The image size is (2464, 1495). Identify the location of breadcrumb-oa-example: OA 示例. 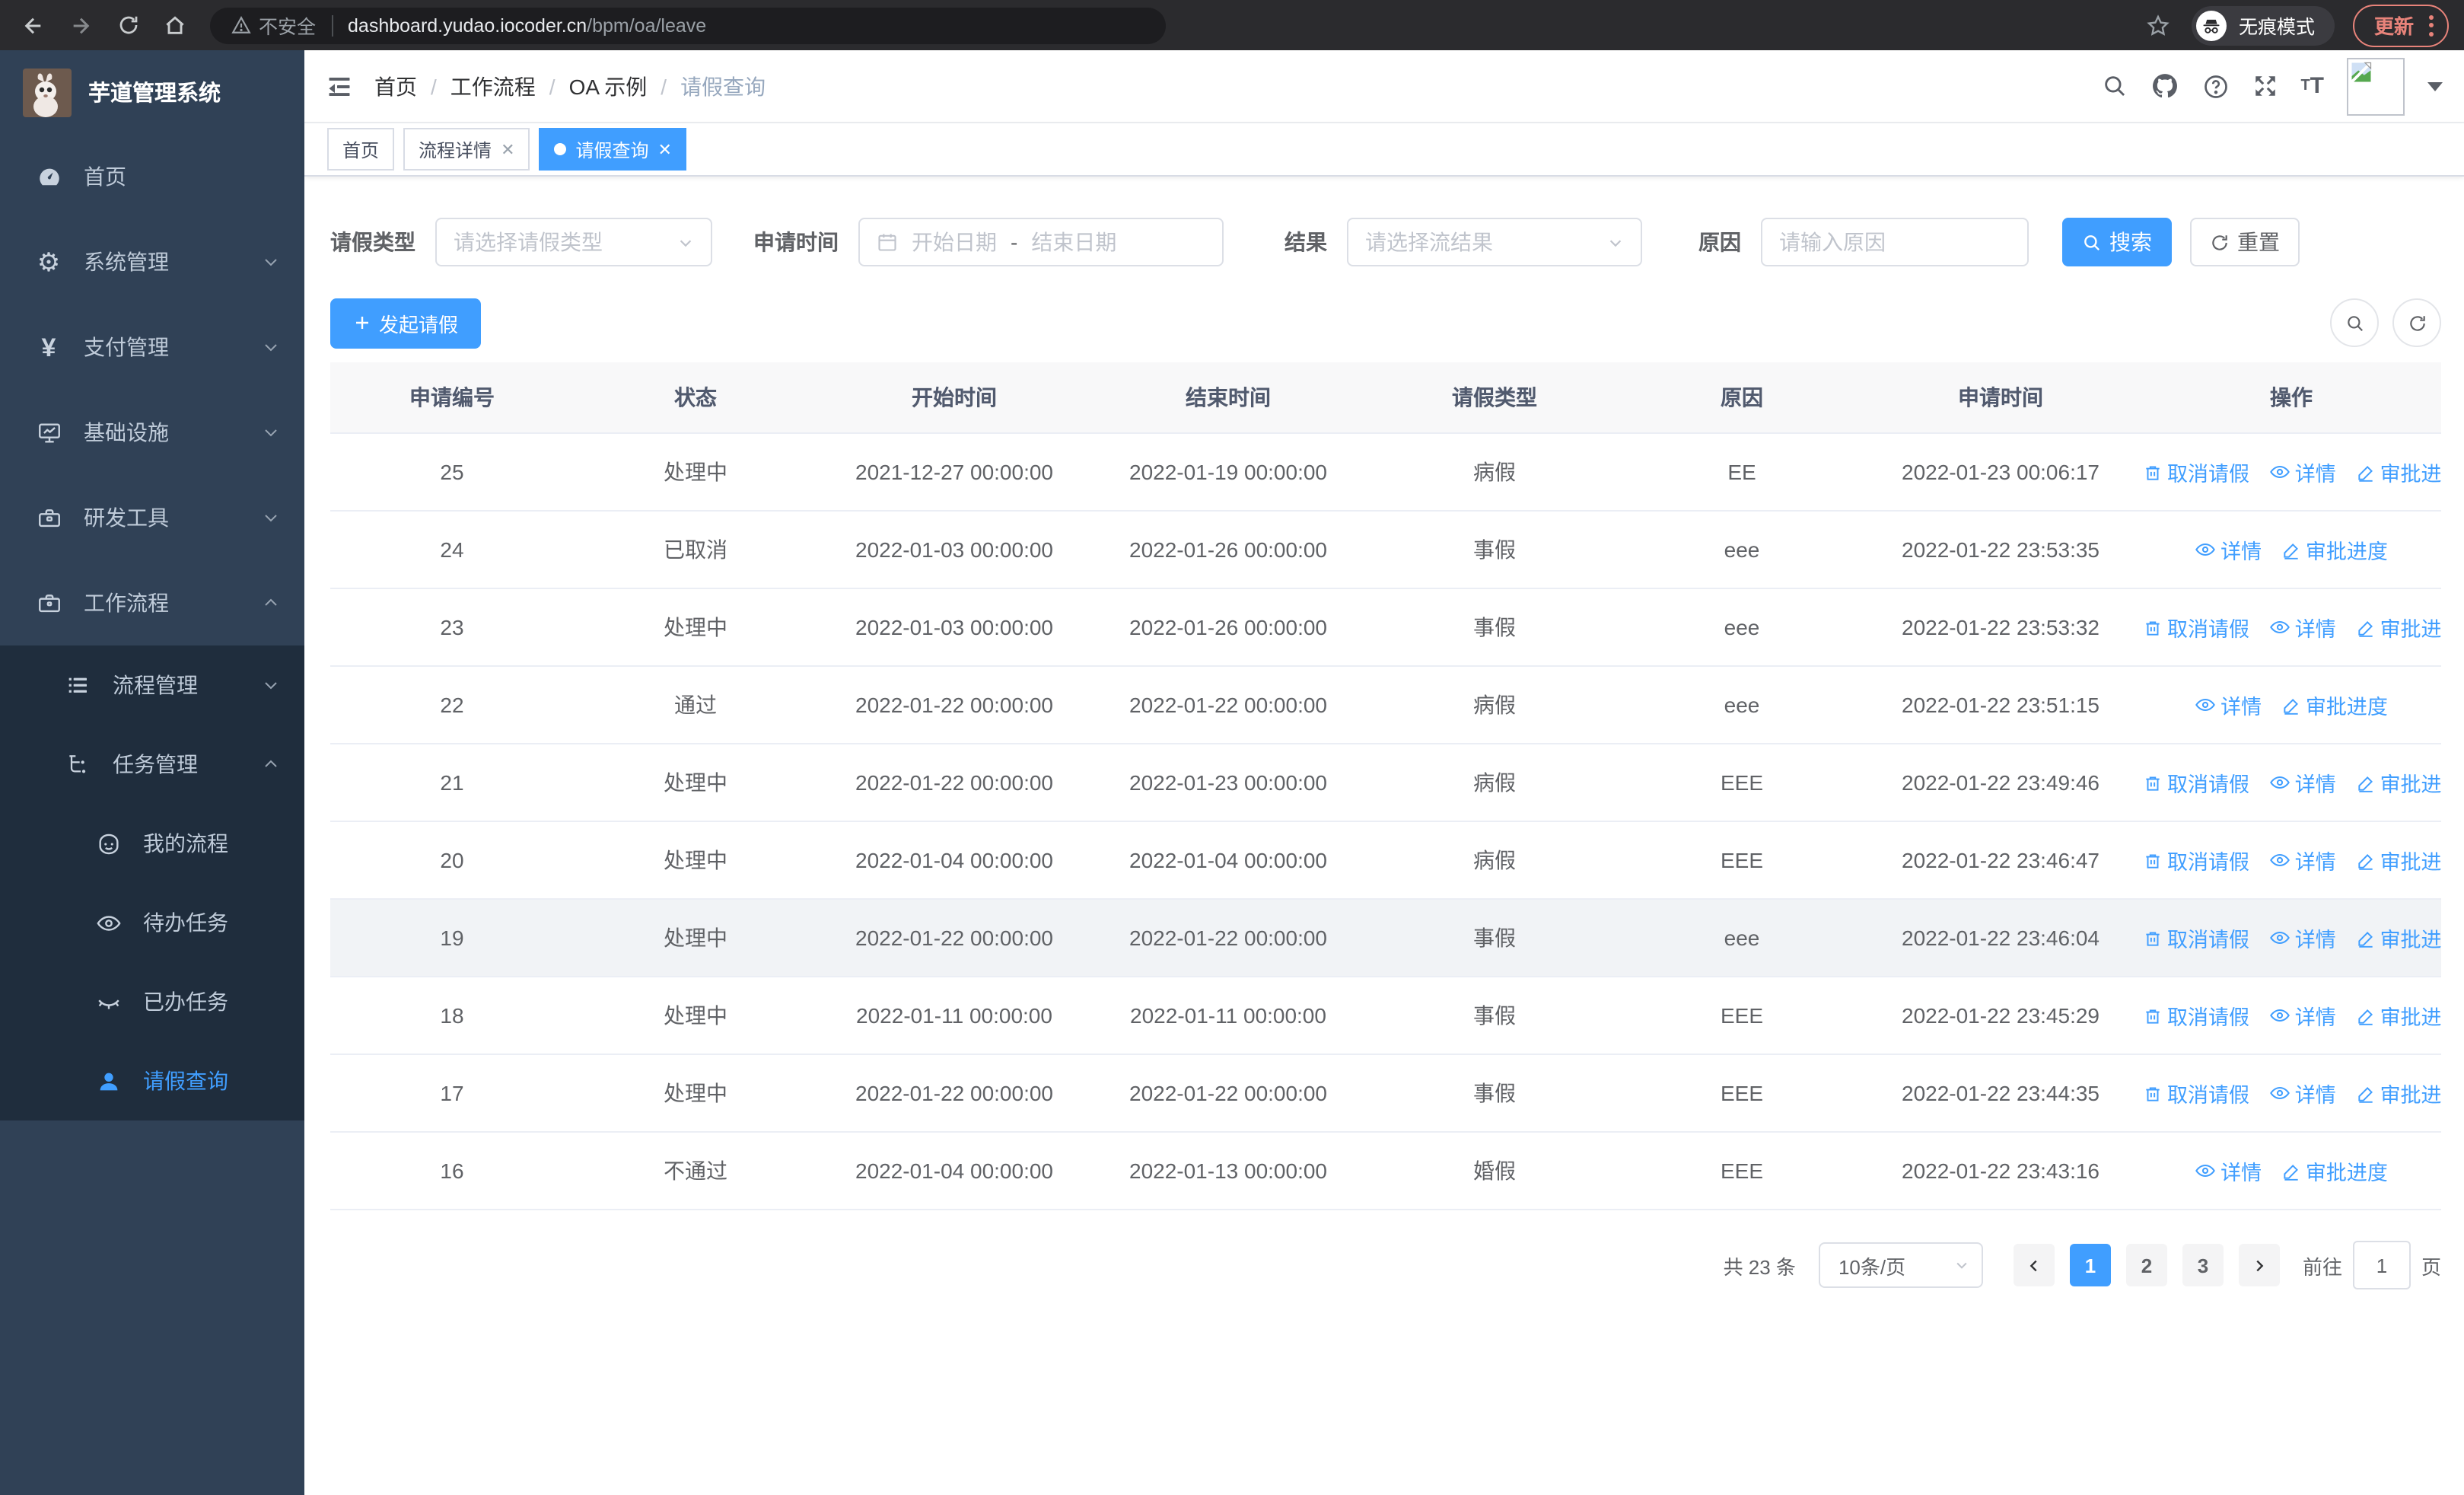
(608, 86).